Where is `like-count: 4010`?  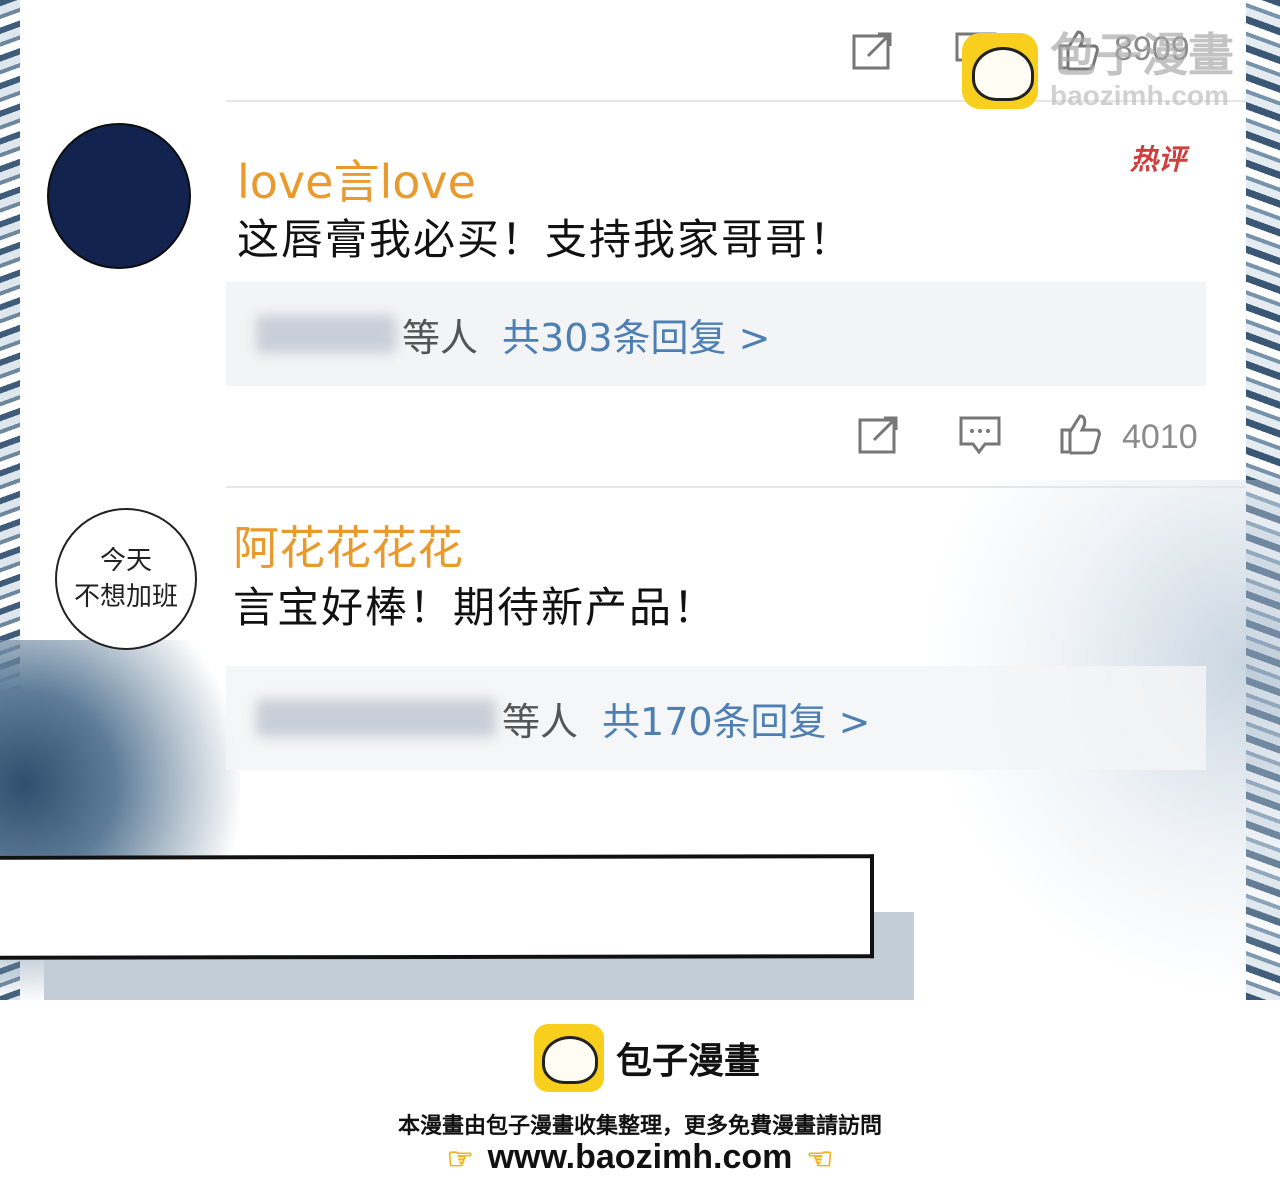
like-count: 4010 is located at coordinates (1160, 437).